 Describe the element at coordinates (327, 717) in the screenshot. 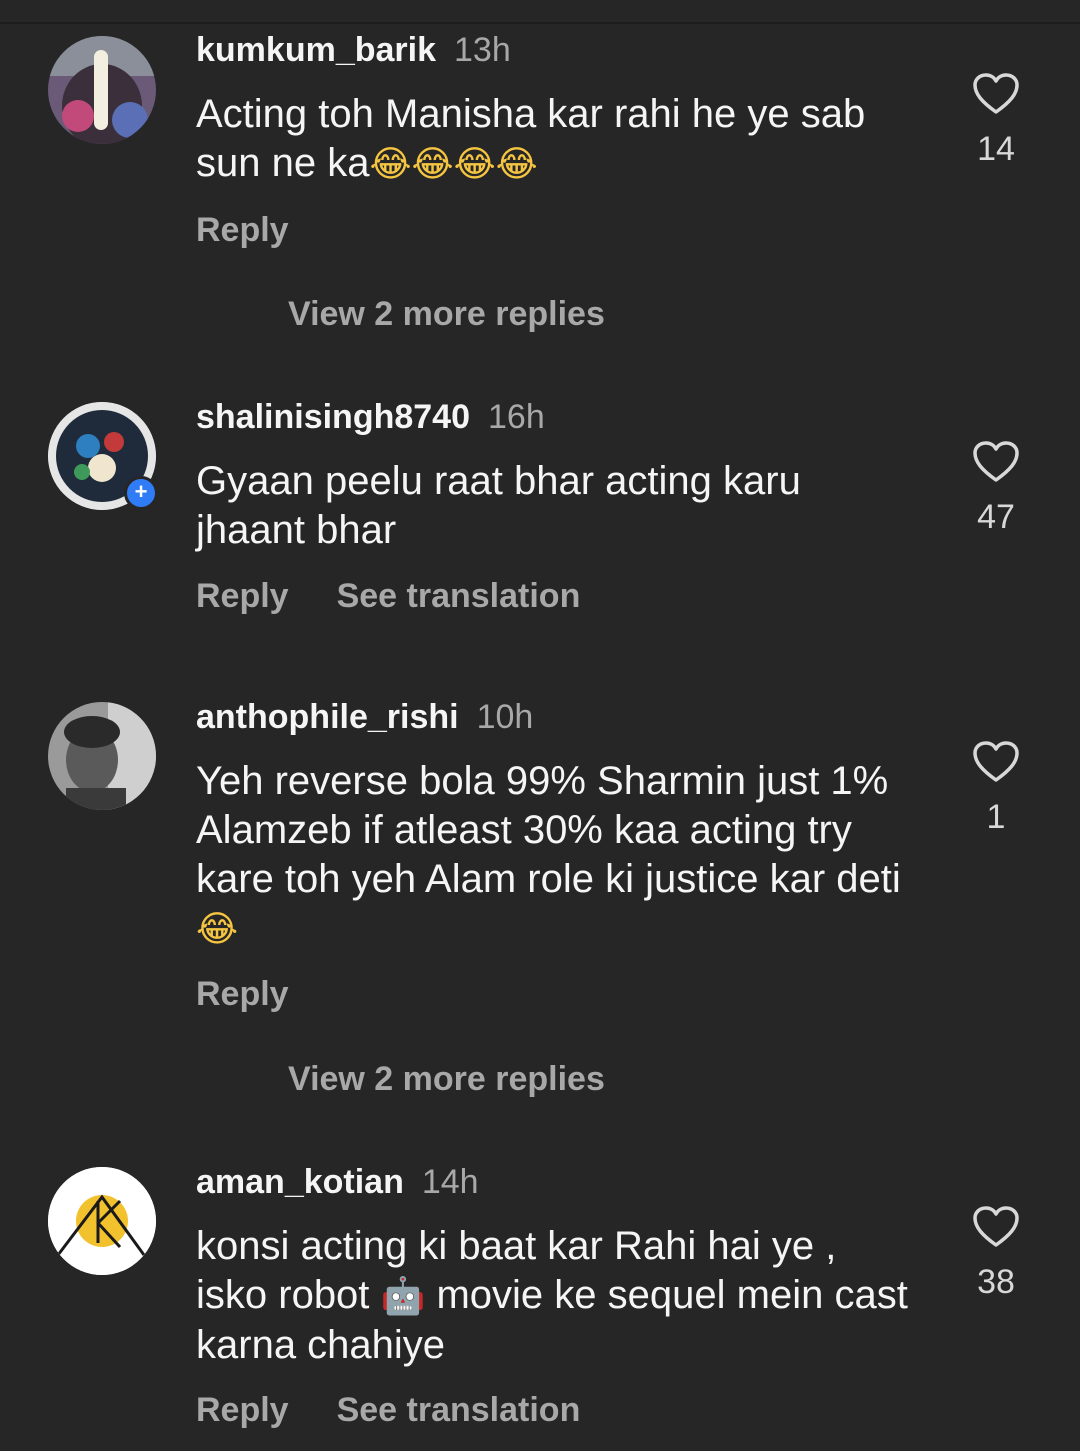

I see `username: anthophile_rishi` at that location.